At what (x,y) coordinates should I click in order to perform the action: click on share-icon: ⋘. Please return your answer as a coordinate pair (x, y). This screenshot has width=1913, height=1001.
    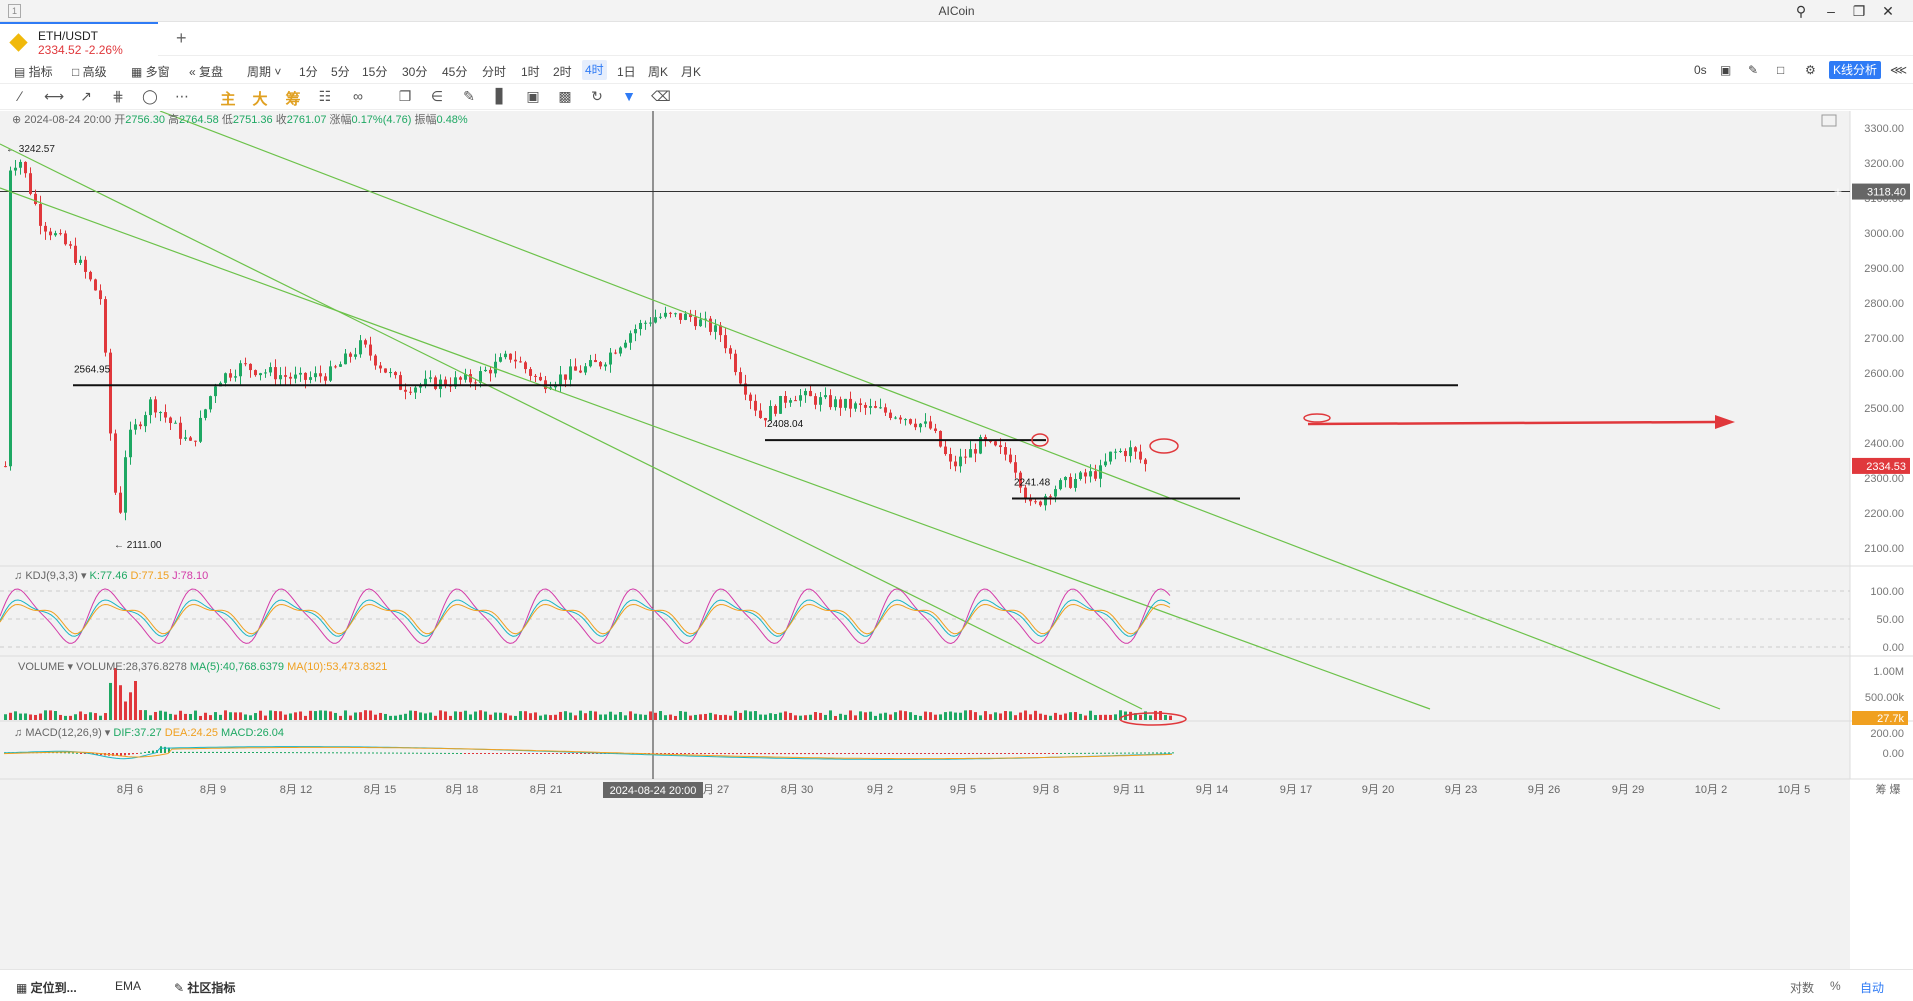
    Looking at the image, I should click on (1898, 70).